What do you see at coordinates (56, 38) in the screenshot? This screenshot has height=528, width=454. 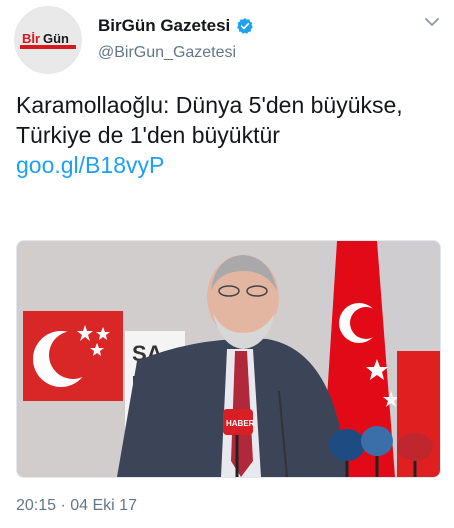 I see `svg-text: Gün` at bounding box center [56, 38].